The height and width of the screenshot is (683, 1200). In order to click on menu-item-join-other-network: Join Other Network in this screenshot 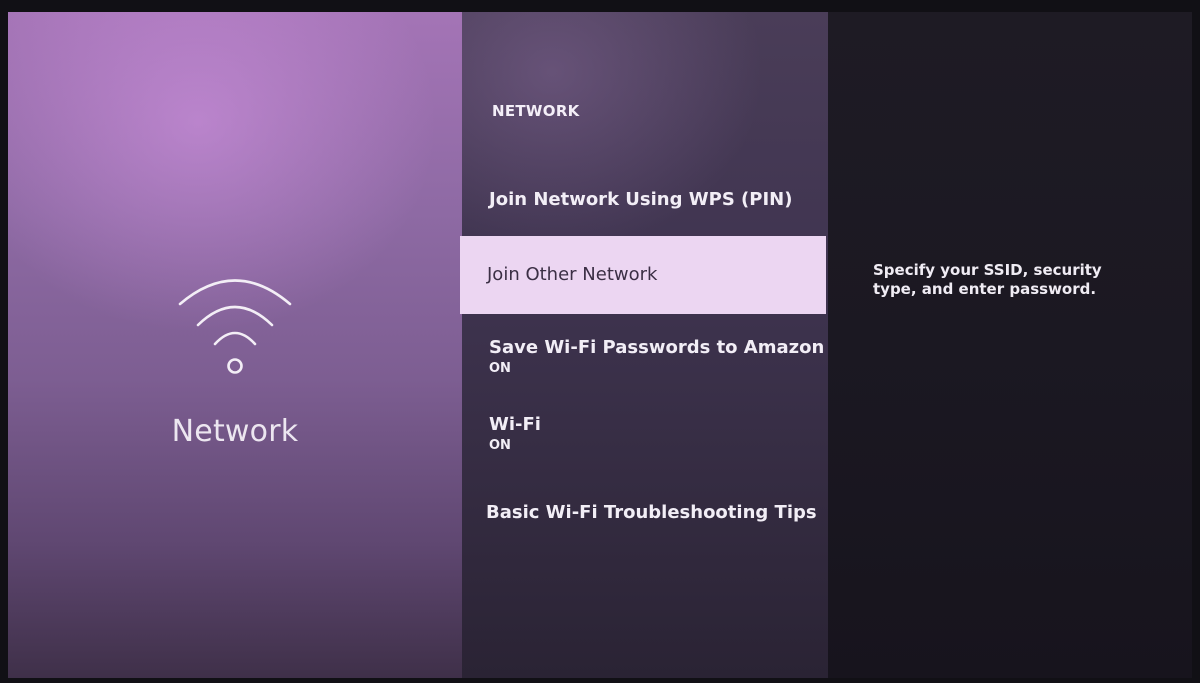, I will do `click(643, 275)`.